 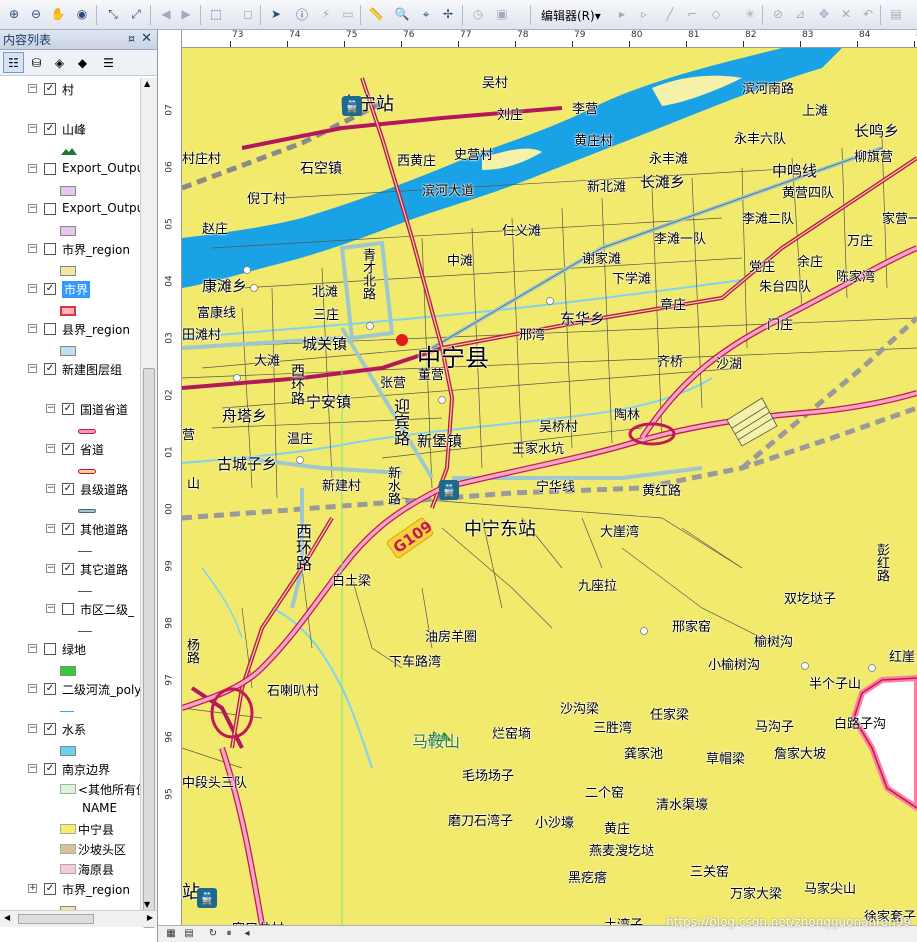 I want to click on layer-item: − 市界_region, so click(x=70, y=249).